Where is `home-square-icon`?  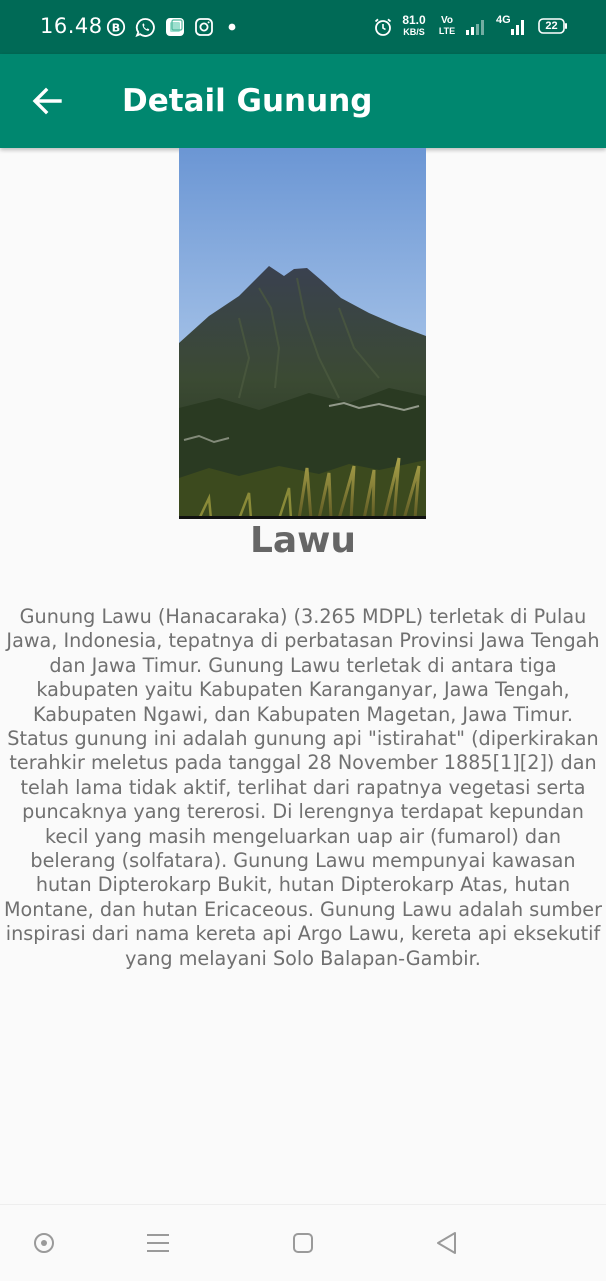
home-square-icon is located at coordinates (303, 1243).